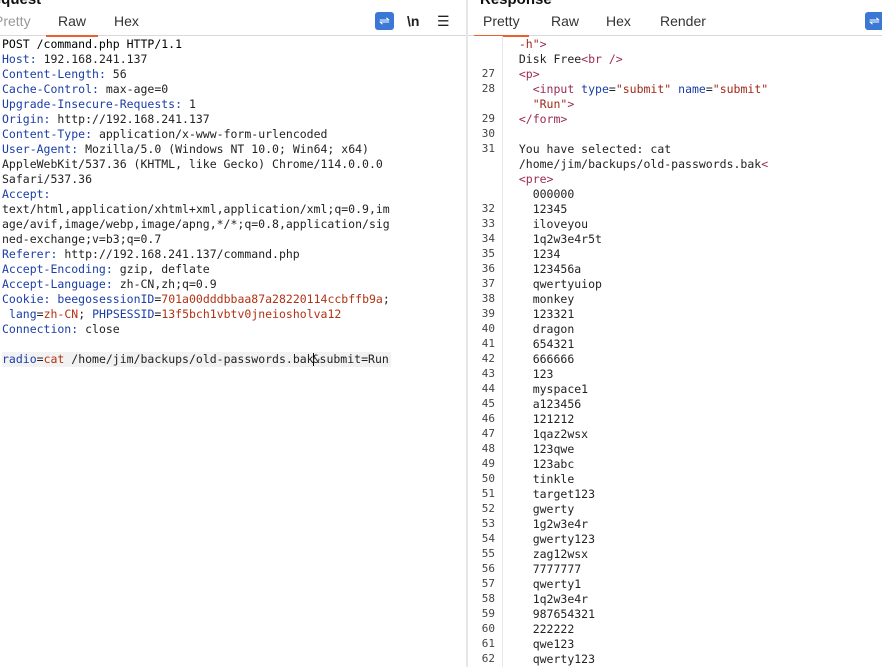 Image resolution: width=882 pixels, height=667 pixels. Describe the element at coordinates (54, 269) in the screenshot. I see `header-name: Accept-Encoding` at that location.